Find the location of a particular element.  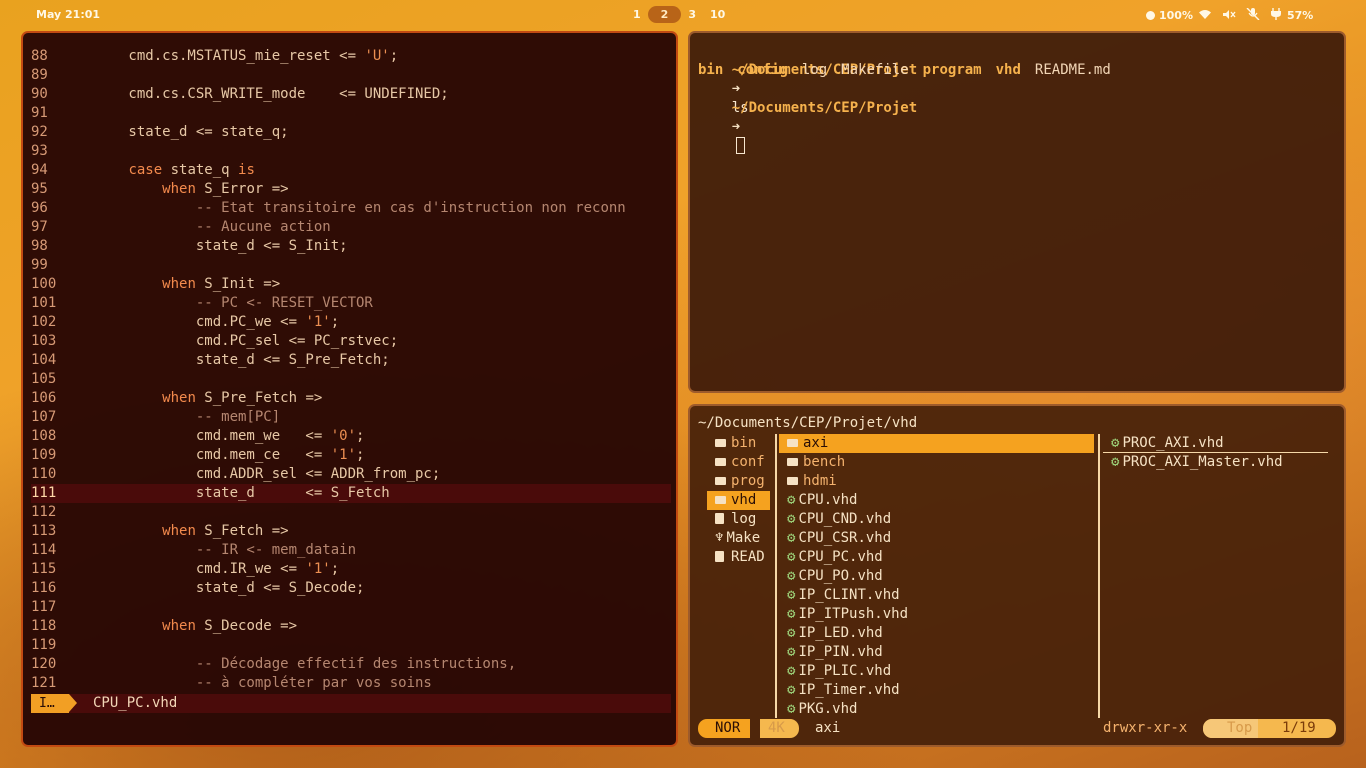

code-line: 90 cmd.cs.CSR_WRITE_mode <= UNDEFINED; is located at coordinates (351, 94).